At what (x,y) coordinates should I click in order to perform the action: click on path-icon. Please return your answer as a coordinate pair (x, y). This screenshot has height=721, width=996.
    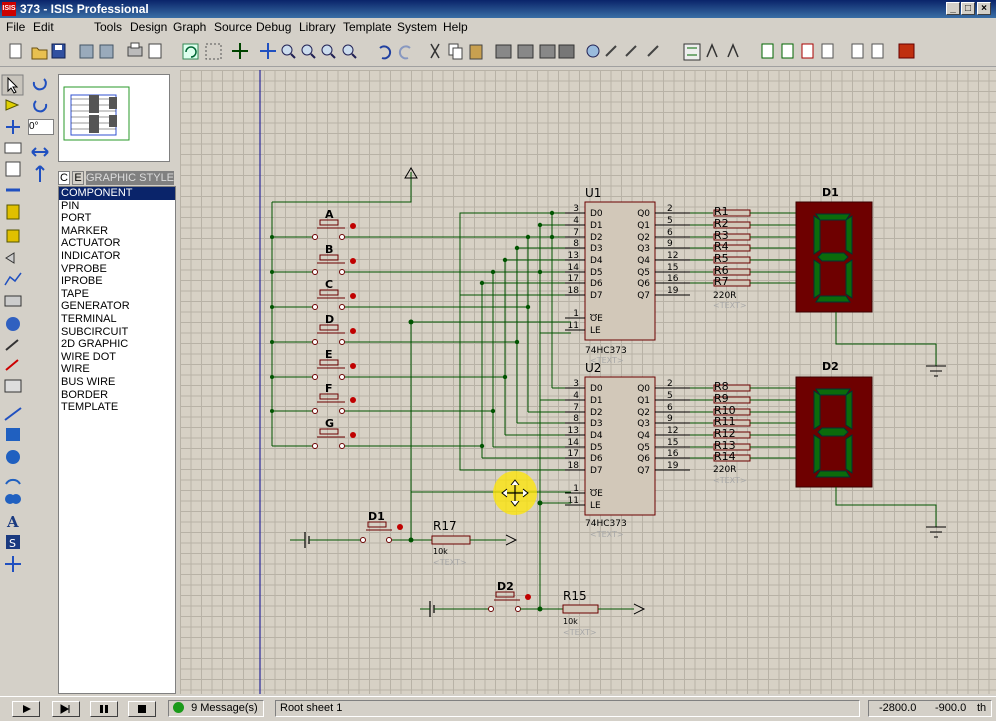
    Looking at the image, I should click on (13, 499).